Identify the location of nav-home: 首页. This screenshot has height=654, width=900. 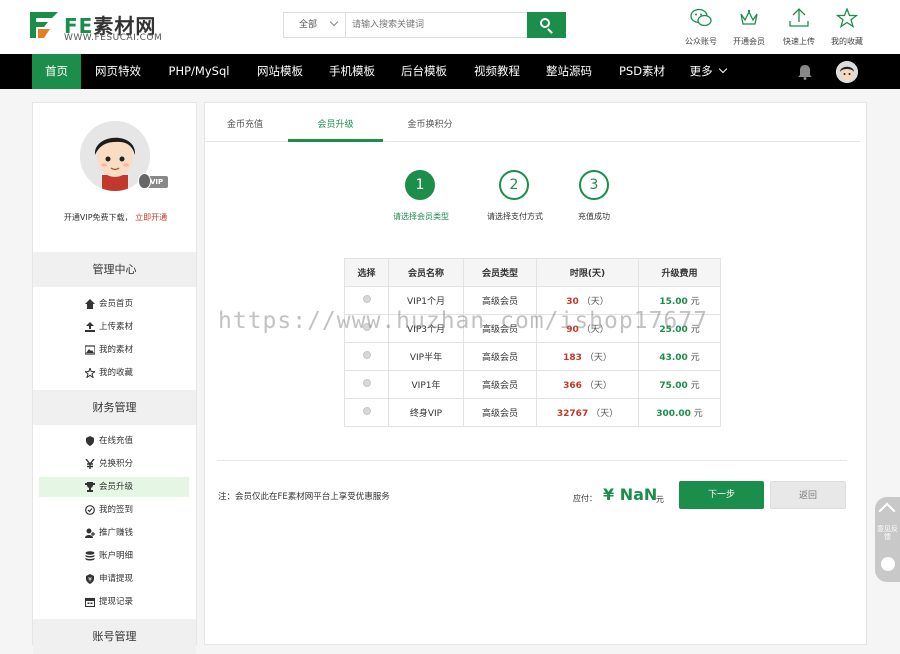
(56, 71).